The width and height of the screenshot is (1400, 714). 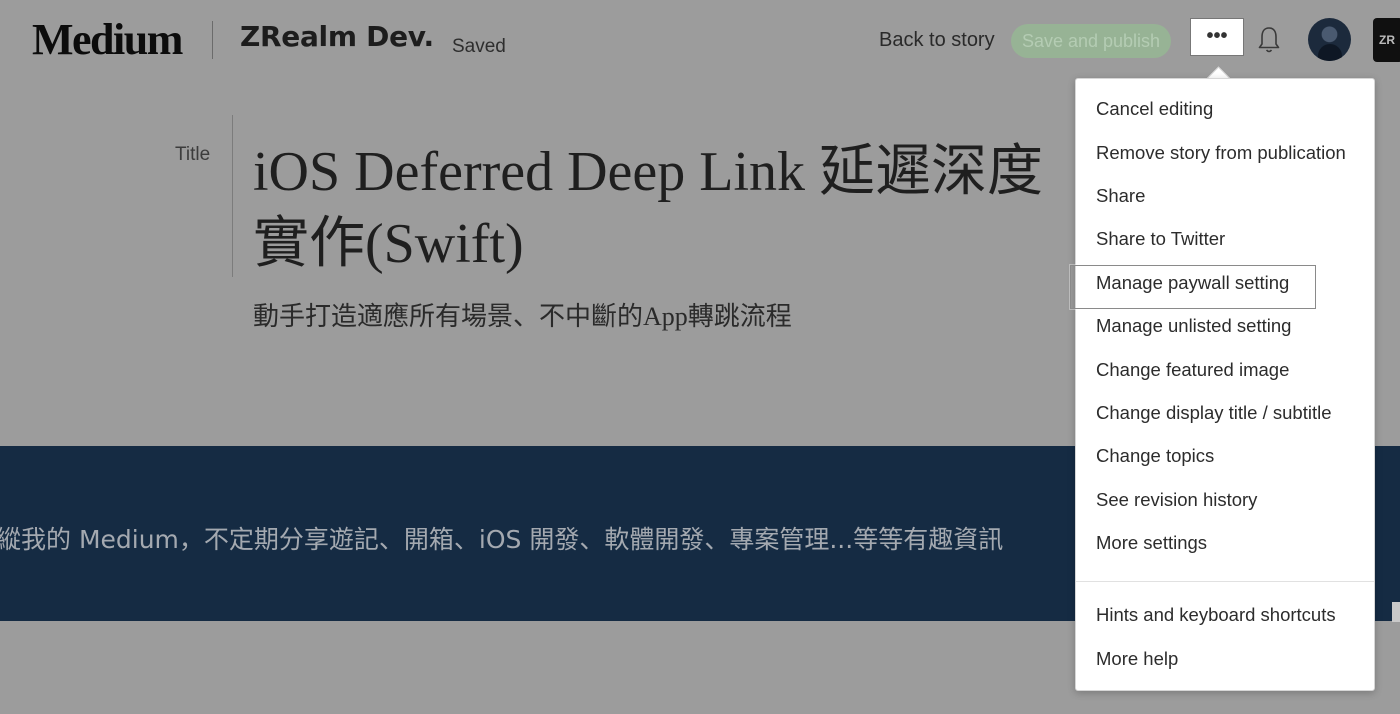 What do you see at coordinates (1120, 196) in the screenshot?
I see `menu-item-share: Share` at bounding box center [1120, 196].